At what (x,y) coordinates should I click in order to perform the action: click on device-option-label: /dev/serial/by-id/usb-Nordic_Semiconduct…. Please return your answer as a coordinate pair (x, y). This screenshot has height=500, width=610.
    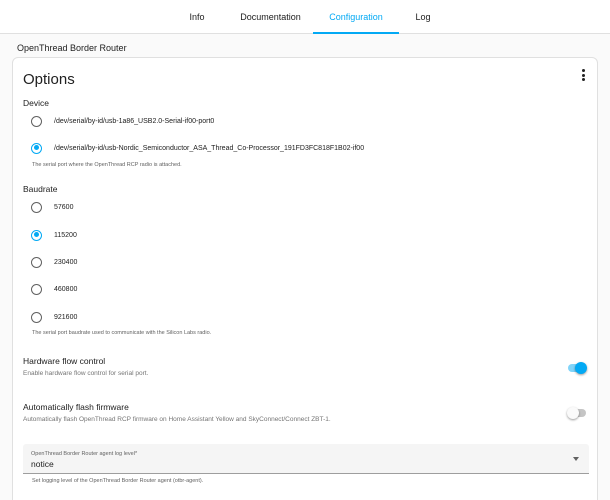
    Looking at the image, I should click on (209, 148).